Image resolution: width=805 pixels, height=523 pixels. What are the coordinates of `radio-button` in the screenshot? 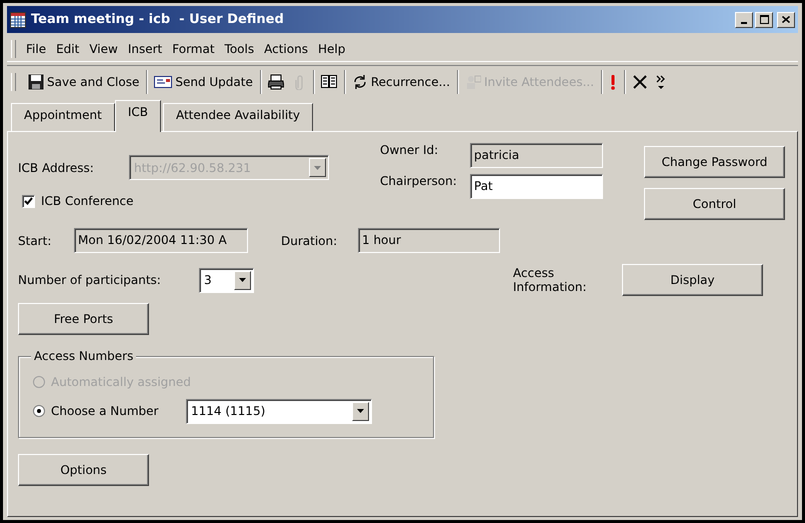 It's located at (39, 411).